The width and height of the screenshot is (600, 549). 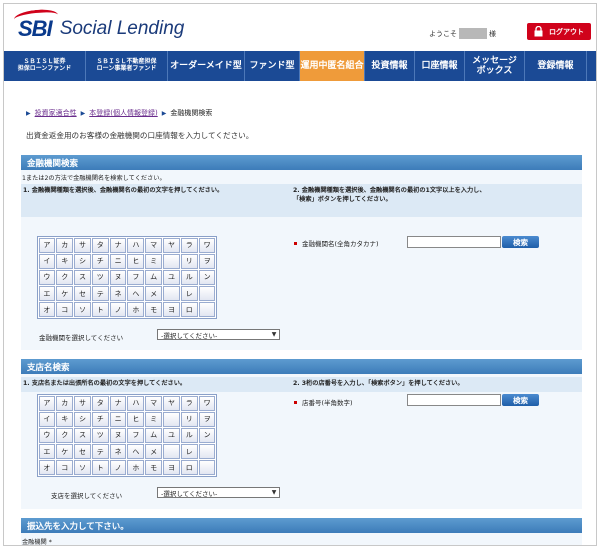 I want to click on branch-kana-key: ホ, so click(x=136, y=468).